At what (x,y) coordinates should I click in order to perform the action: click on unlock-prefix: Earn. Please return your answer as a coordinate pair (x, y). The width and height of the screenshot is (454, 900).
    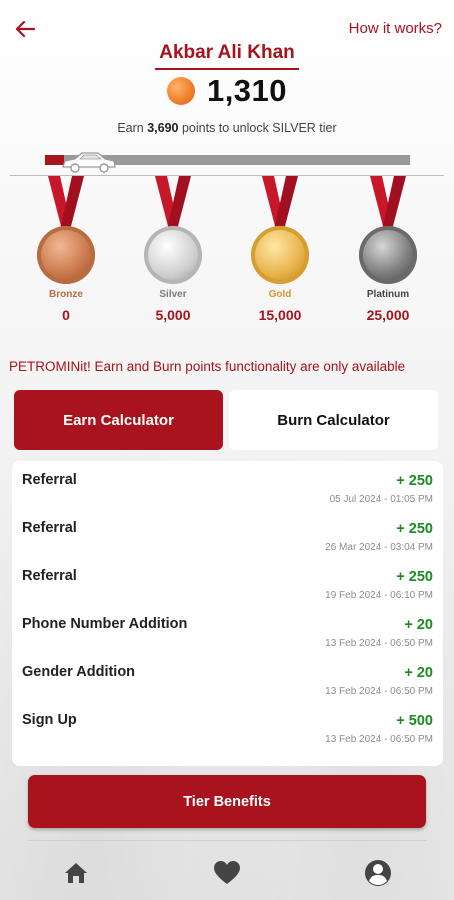
    Looking at the image, I should click on (130, 128).